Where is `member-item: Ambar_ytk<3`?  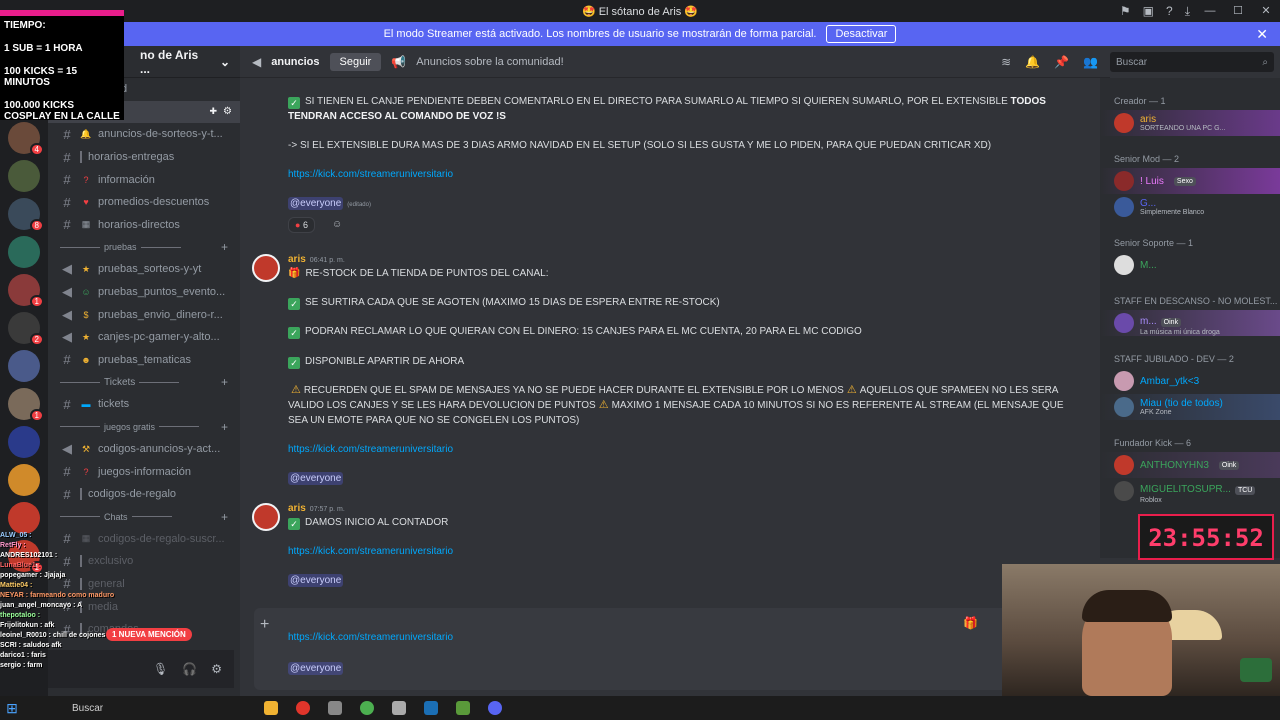 member-item: Ambar_ytk<3 is located at coordinates (1190, 381).